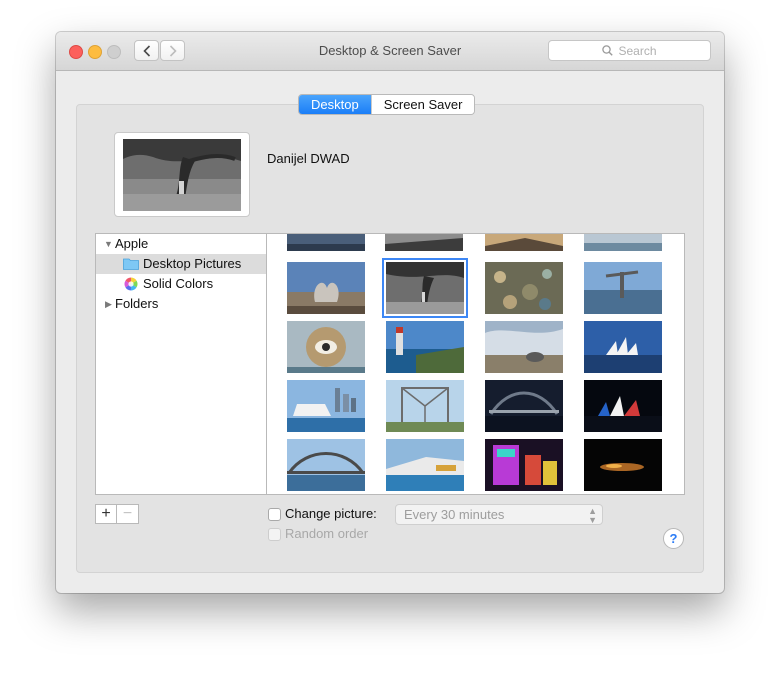 This screenshot has height=674, width=780. I want to click on current-picture-name: Danijel DWAD, so click(308, 158).